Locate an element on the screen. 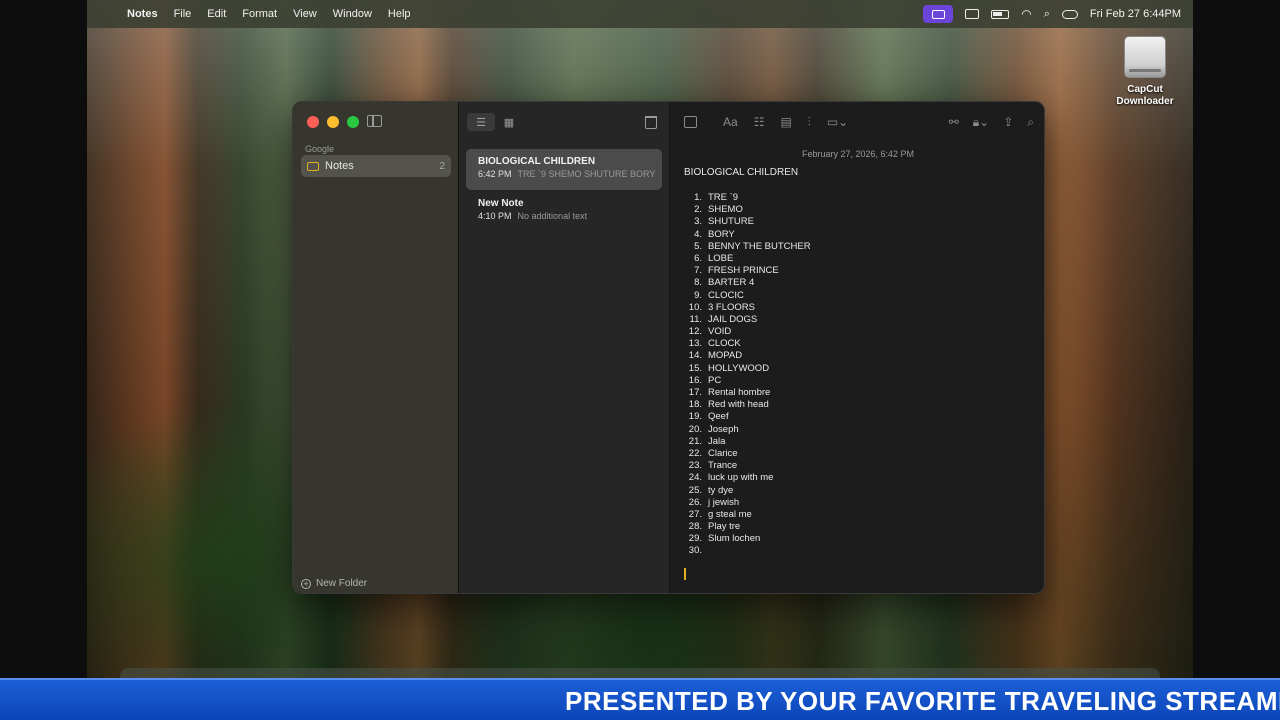 The width and height of the screenshot is (1280, 720). list-number: 18. is located at coordinates (695, 405).